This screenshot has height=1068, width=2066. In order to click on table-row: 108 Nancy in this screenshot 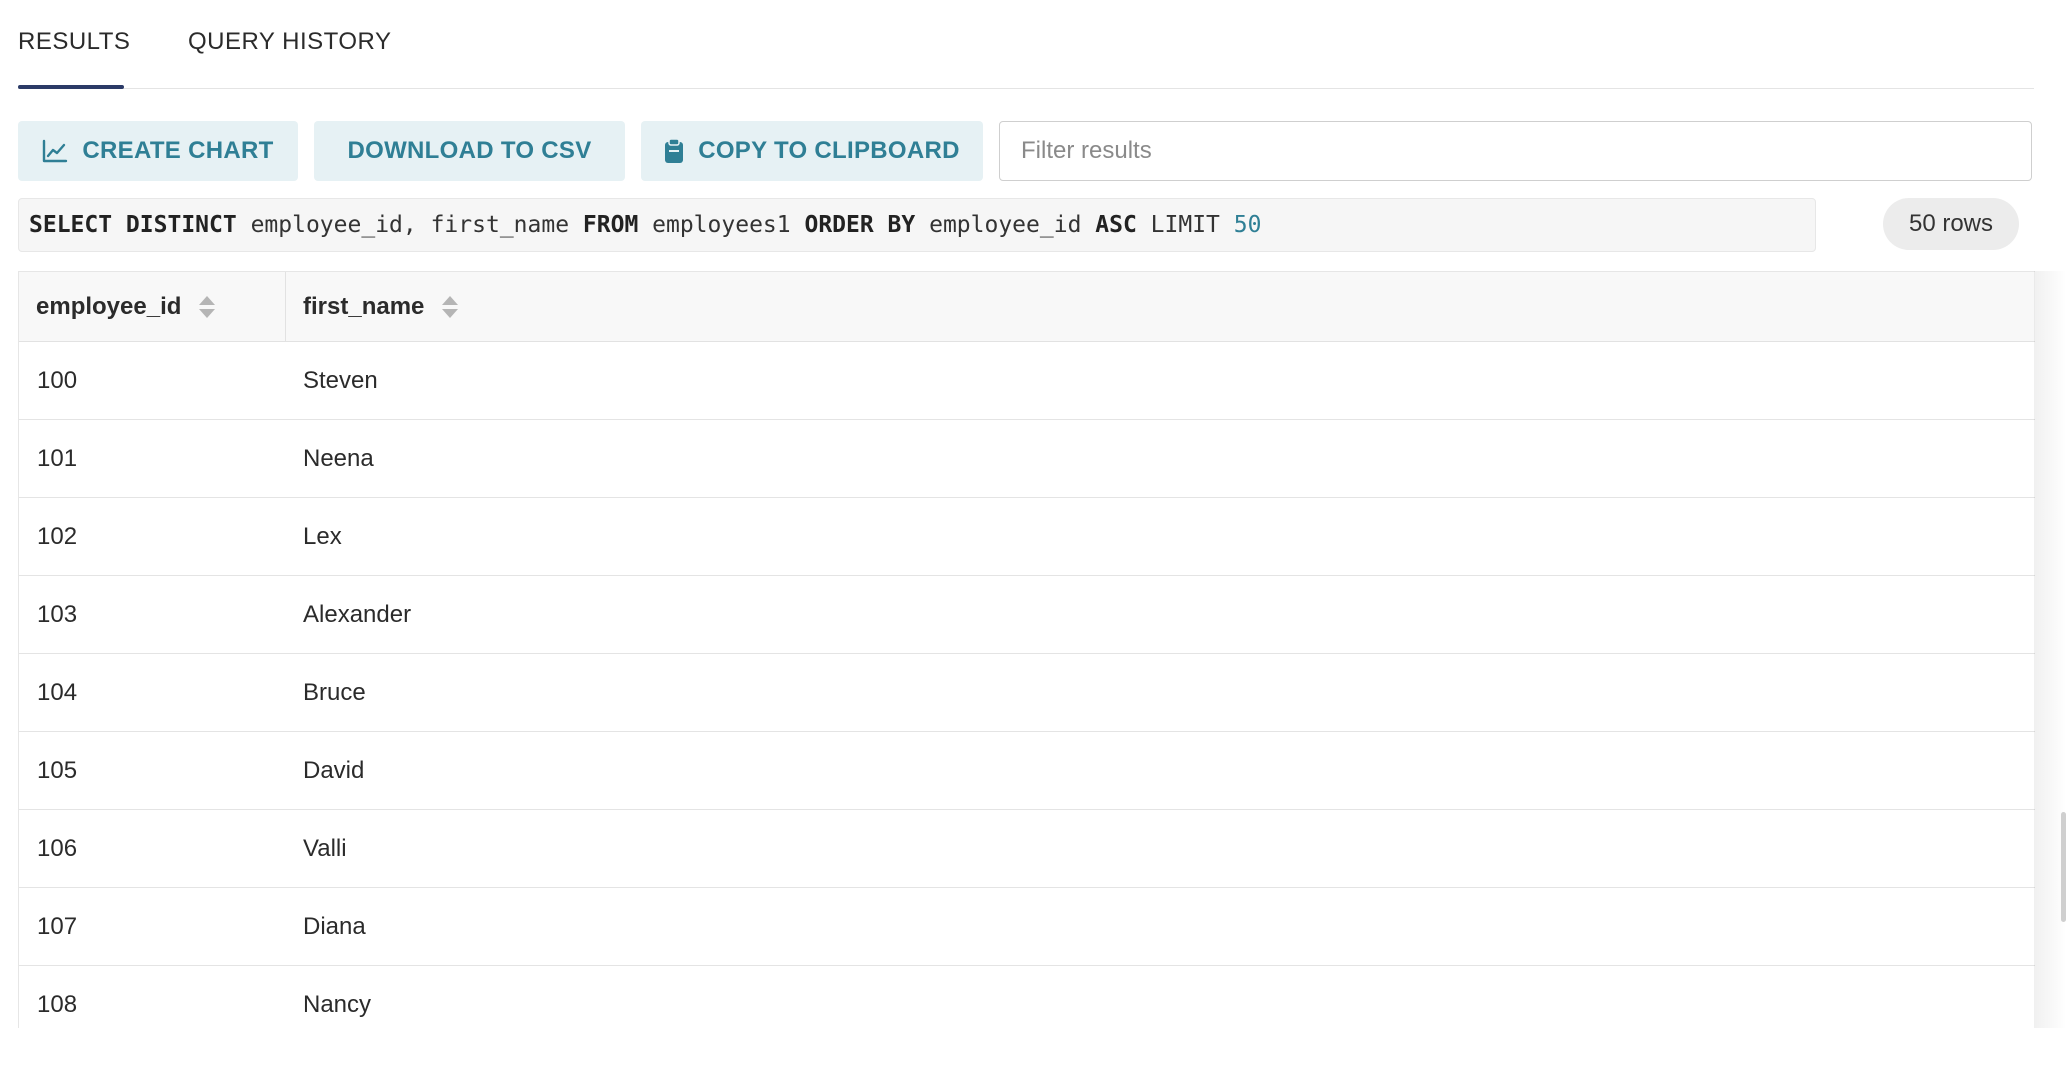, I will do `click(1027, 997)`.